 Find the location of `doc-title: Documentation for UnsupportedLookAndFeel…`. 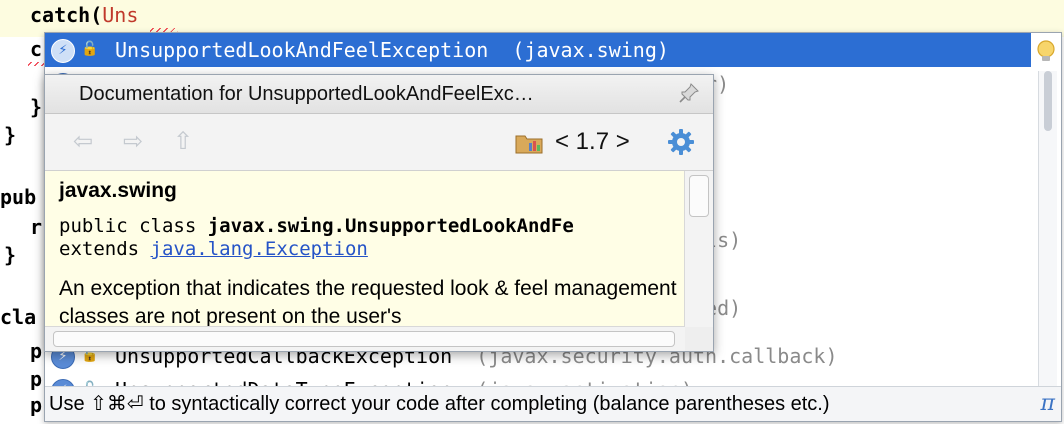

doc-title: Documentation for UnsupportedLookAndFeel… is located at coordinates (306, 94).